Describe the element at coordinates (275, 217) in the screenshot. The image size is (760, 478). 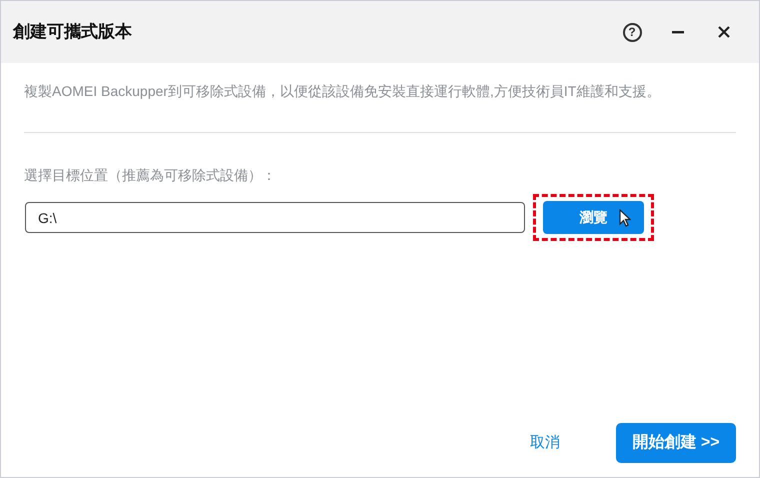
I see `path-input-field: G:\` at that location.